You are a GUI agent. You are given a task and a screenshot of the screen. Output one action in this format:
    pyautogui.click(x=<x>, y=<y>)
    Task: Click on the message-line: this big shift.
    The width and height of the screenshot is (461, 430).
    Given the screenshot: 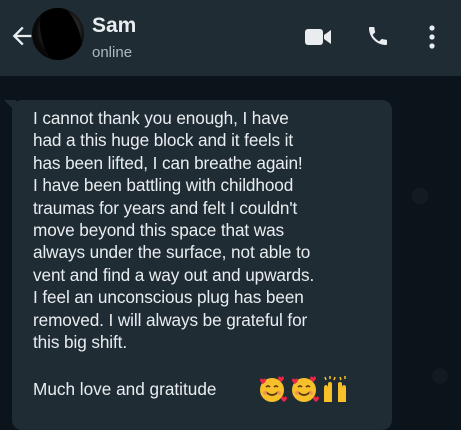 What is the action you would take?
    pyautogui.click(x=80, y=342)
    